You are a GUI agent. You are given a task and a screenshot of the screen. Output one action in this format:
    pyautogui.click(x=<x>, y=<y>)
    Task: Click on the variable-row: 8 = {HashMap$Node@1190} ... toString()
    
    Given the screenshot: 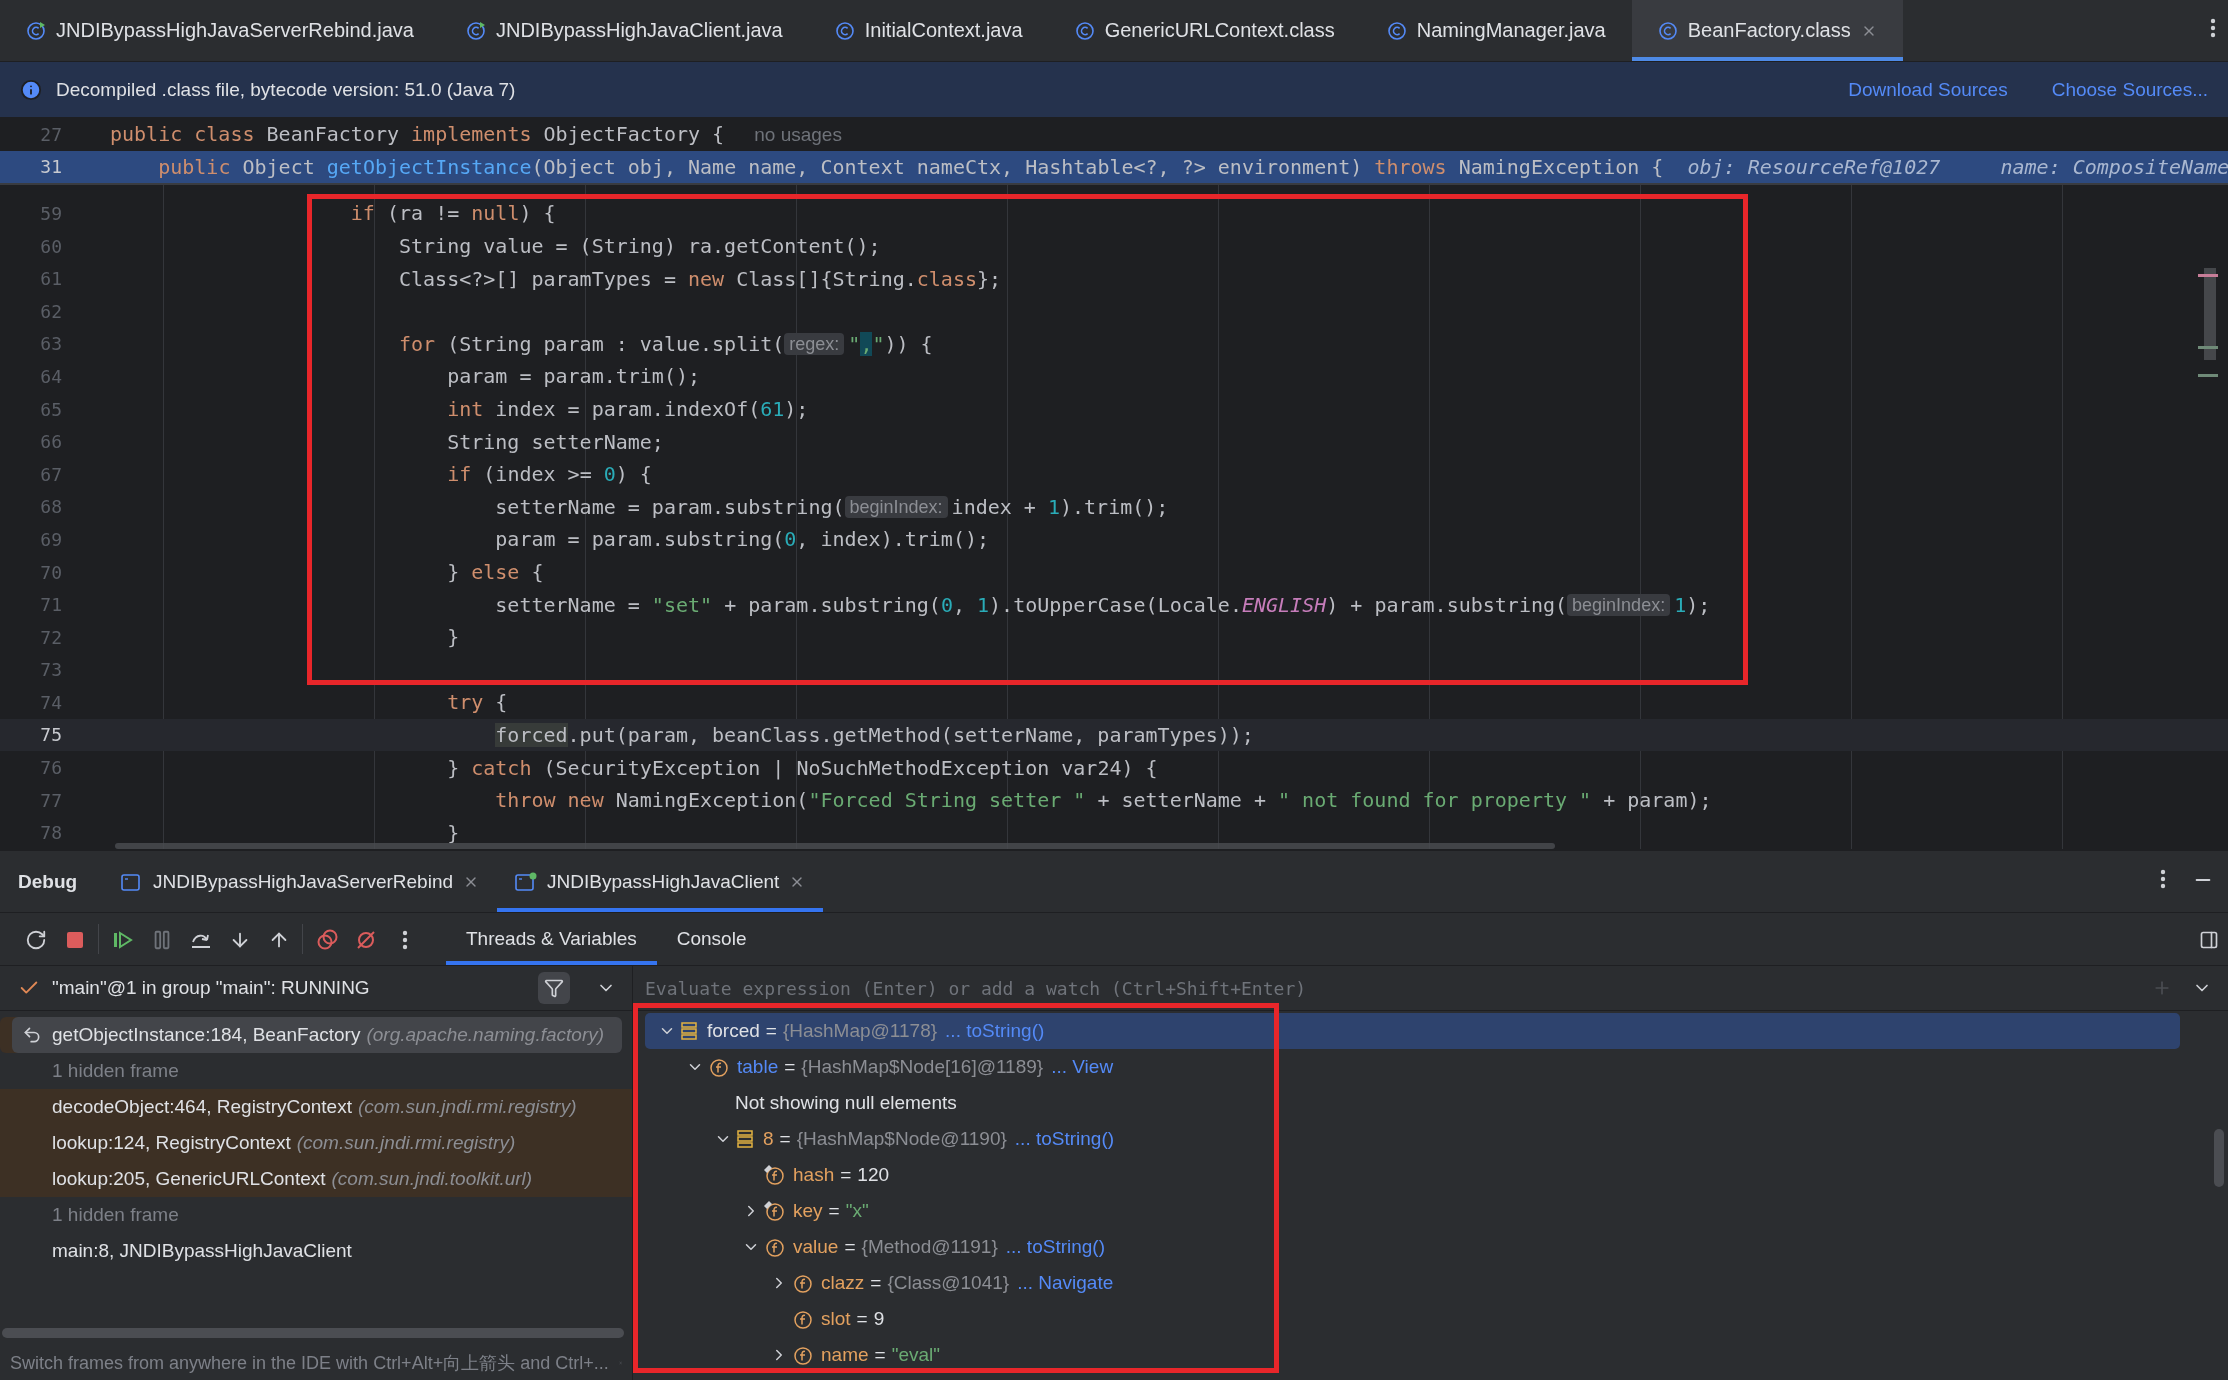 What is the action you would take?
    pyautogui.click(x=1412, y=1139)
    